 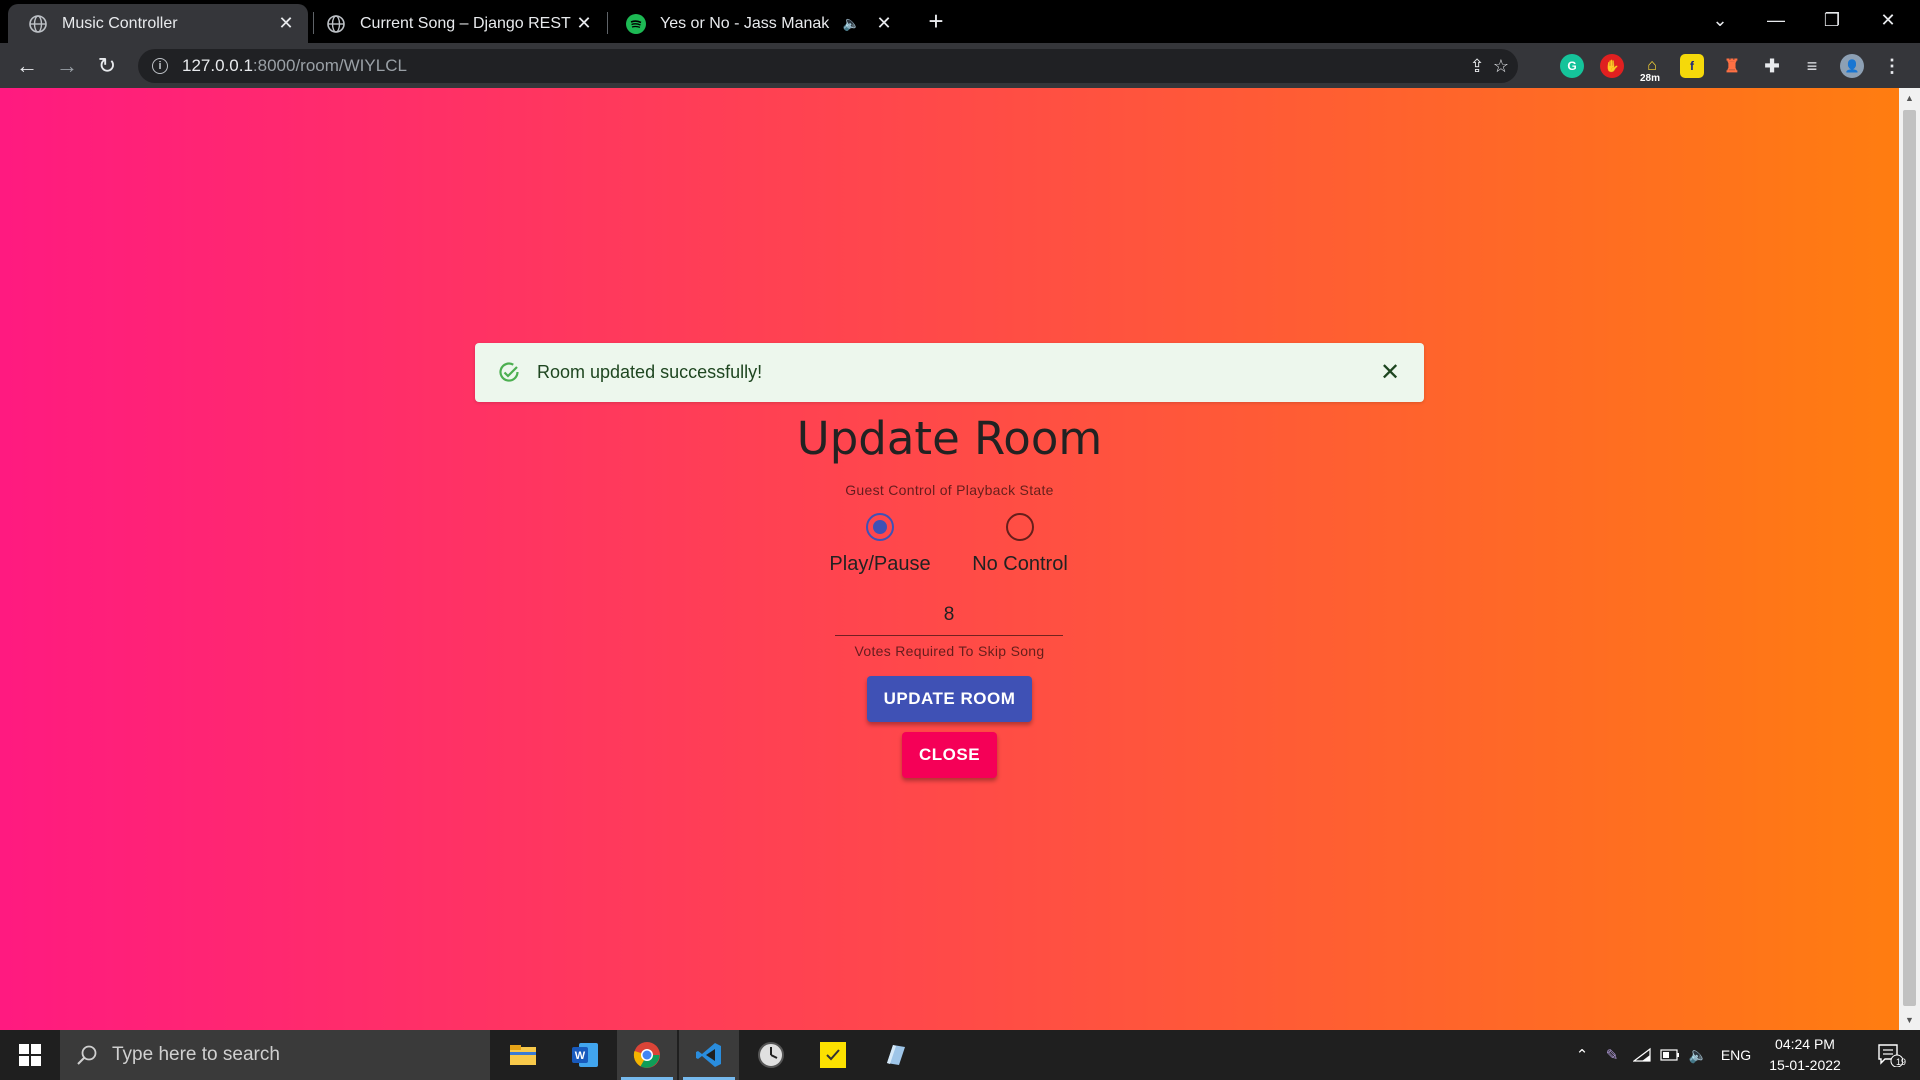 I want to click on tab-title: Music Controller, so click(x=120, y=23).